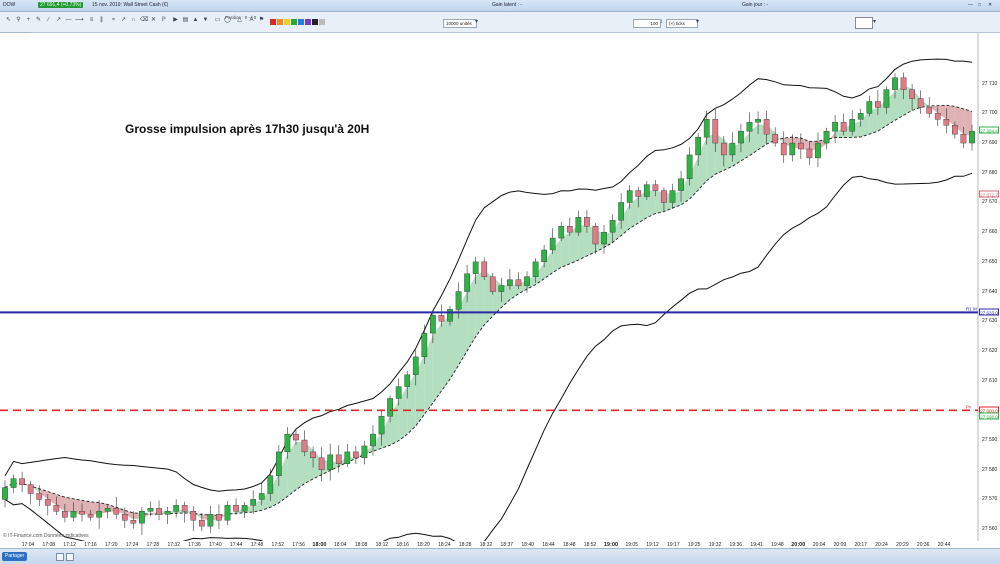 The height and width of the screenshot is (564, 1000). What do you see at coordinates (989, 321) in the screenshot?
I see `price-tick: 27 630` at bounding box center [989, 321].